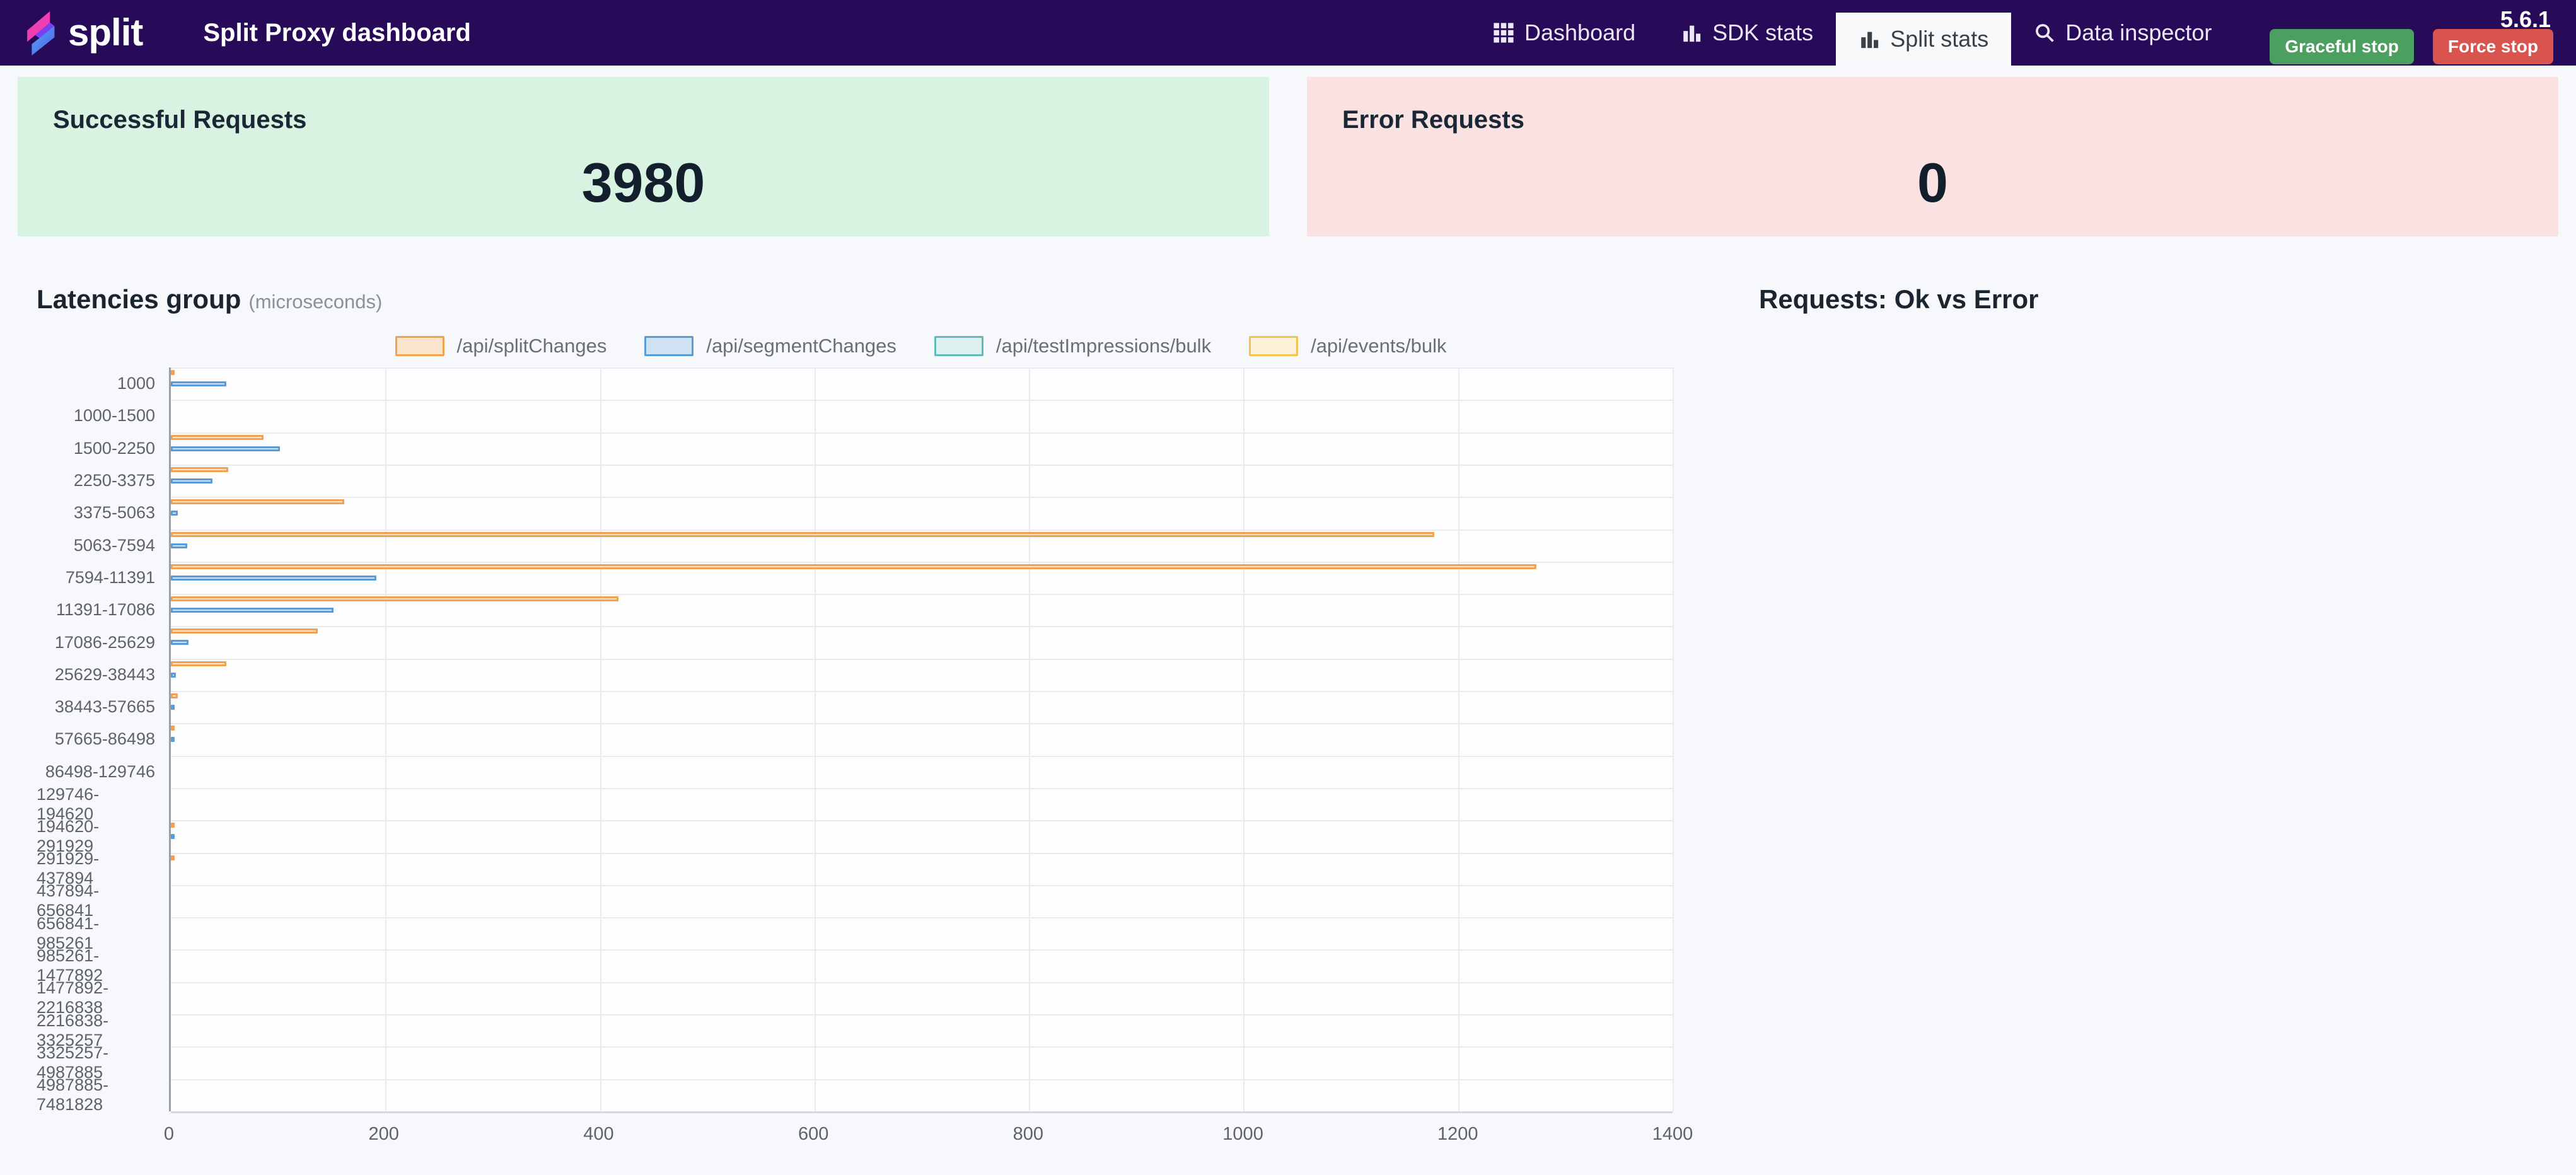 The width and height of the screenshot is (2576, 1175). Describe the element at coordinates (105, 674) in the screenshot. I see `y-axis-label: 25629-38443` at that location.